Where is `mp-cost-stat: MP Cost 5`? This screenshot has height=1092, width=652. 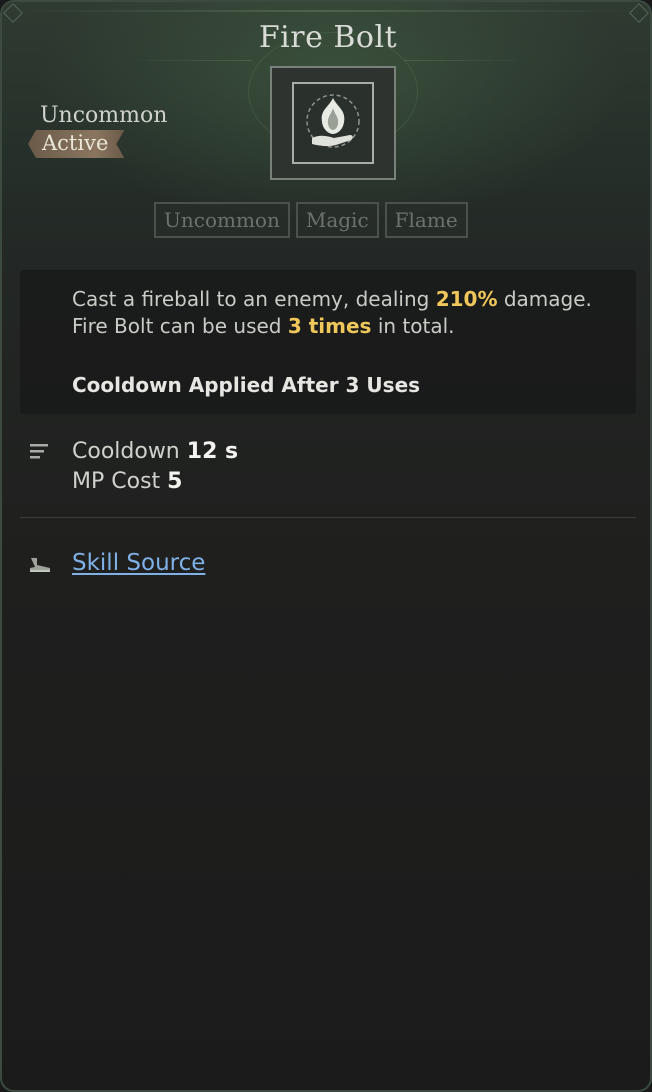
mp-cost-stat: MP Cost 5 is located at coordinates (127, 481).